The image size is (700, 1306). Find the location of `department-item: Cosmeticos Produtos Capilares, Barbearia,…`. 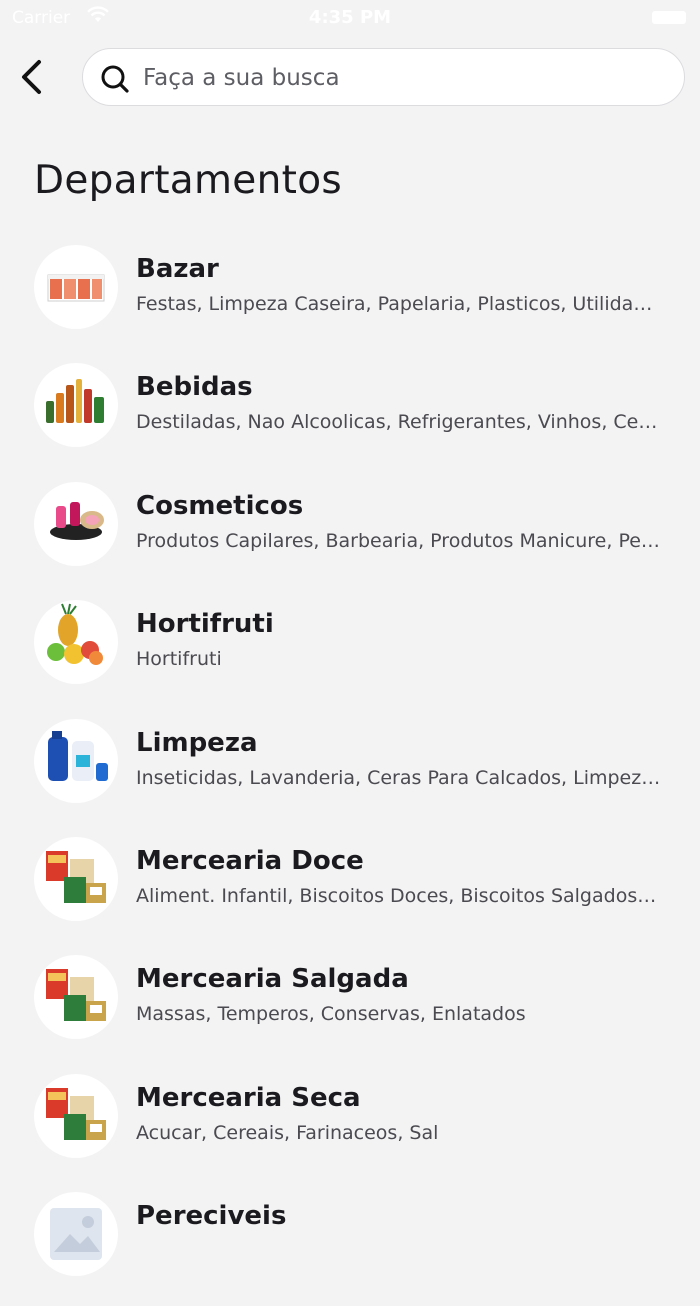

department-item: Cosmeticos Produtos Capilares, Barbearia,… is located at coordinates (350, 536).